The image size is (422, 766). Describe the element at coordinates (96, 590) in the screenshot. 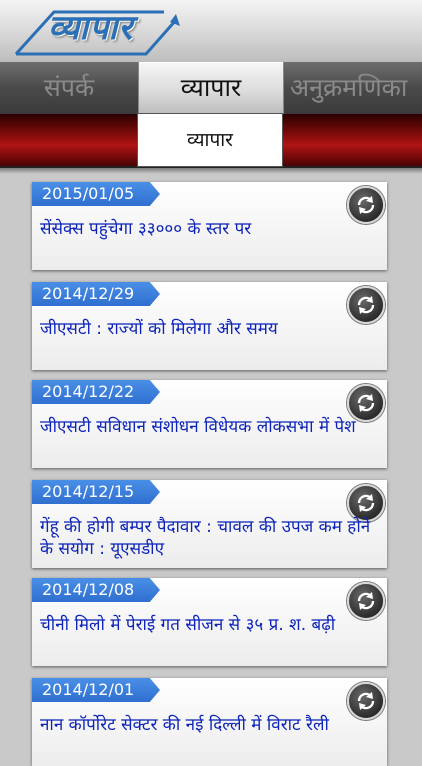

I see `date-badge: 2014/12/08` at that location.